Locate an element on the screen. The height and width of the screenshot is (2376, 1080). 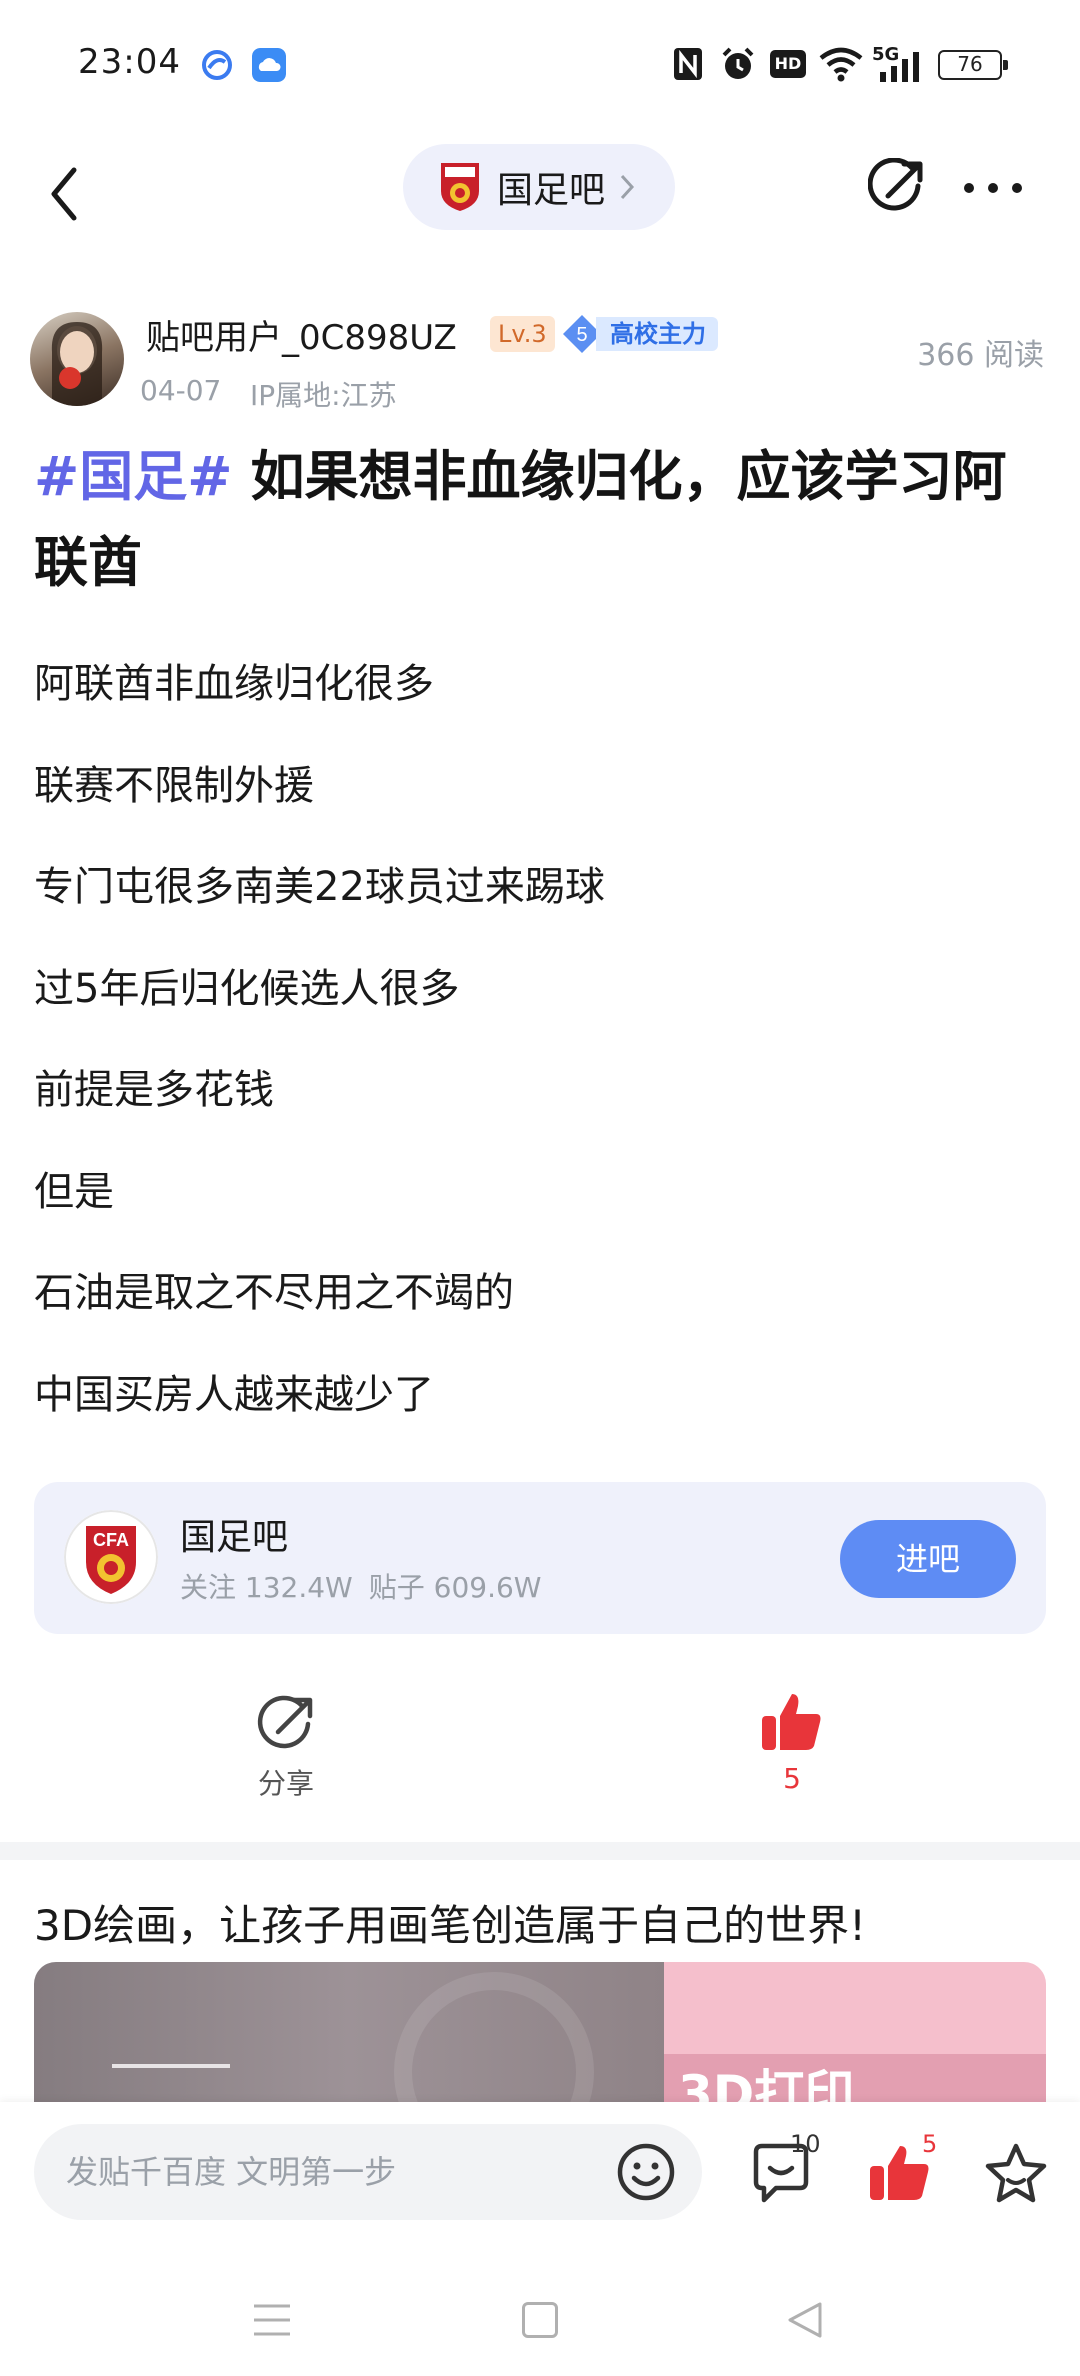
top-nav: 国足吧 is located at coordinates (540, 195).